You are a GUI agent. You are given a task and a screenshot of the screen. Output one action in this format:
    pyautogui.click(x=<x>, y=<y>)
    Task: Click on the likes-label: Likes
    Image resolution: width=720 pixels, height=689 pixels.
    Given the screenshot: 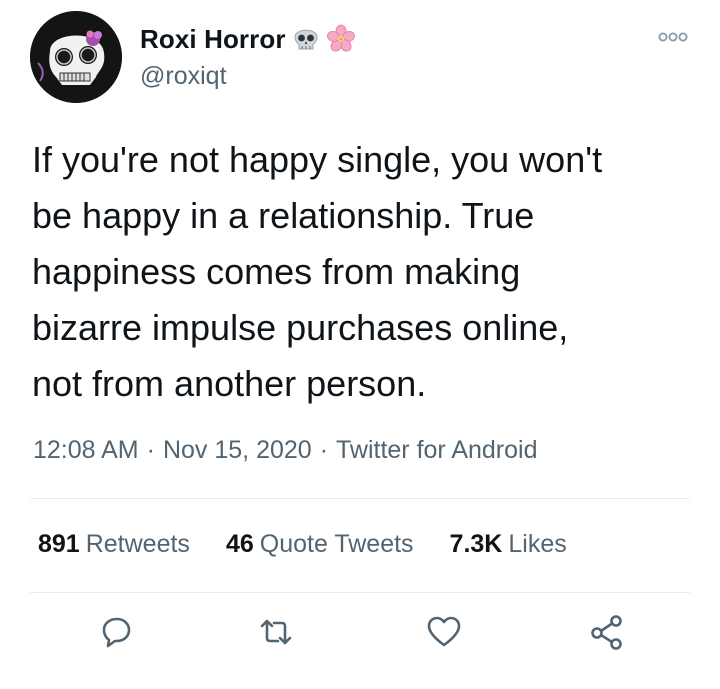 What is the action you would take?
    pyautogui.click(x=537, y=544)
    